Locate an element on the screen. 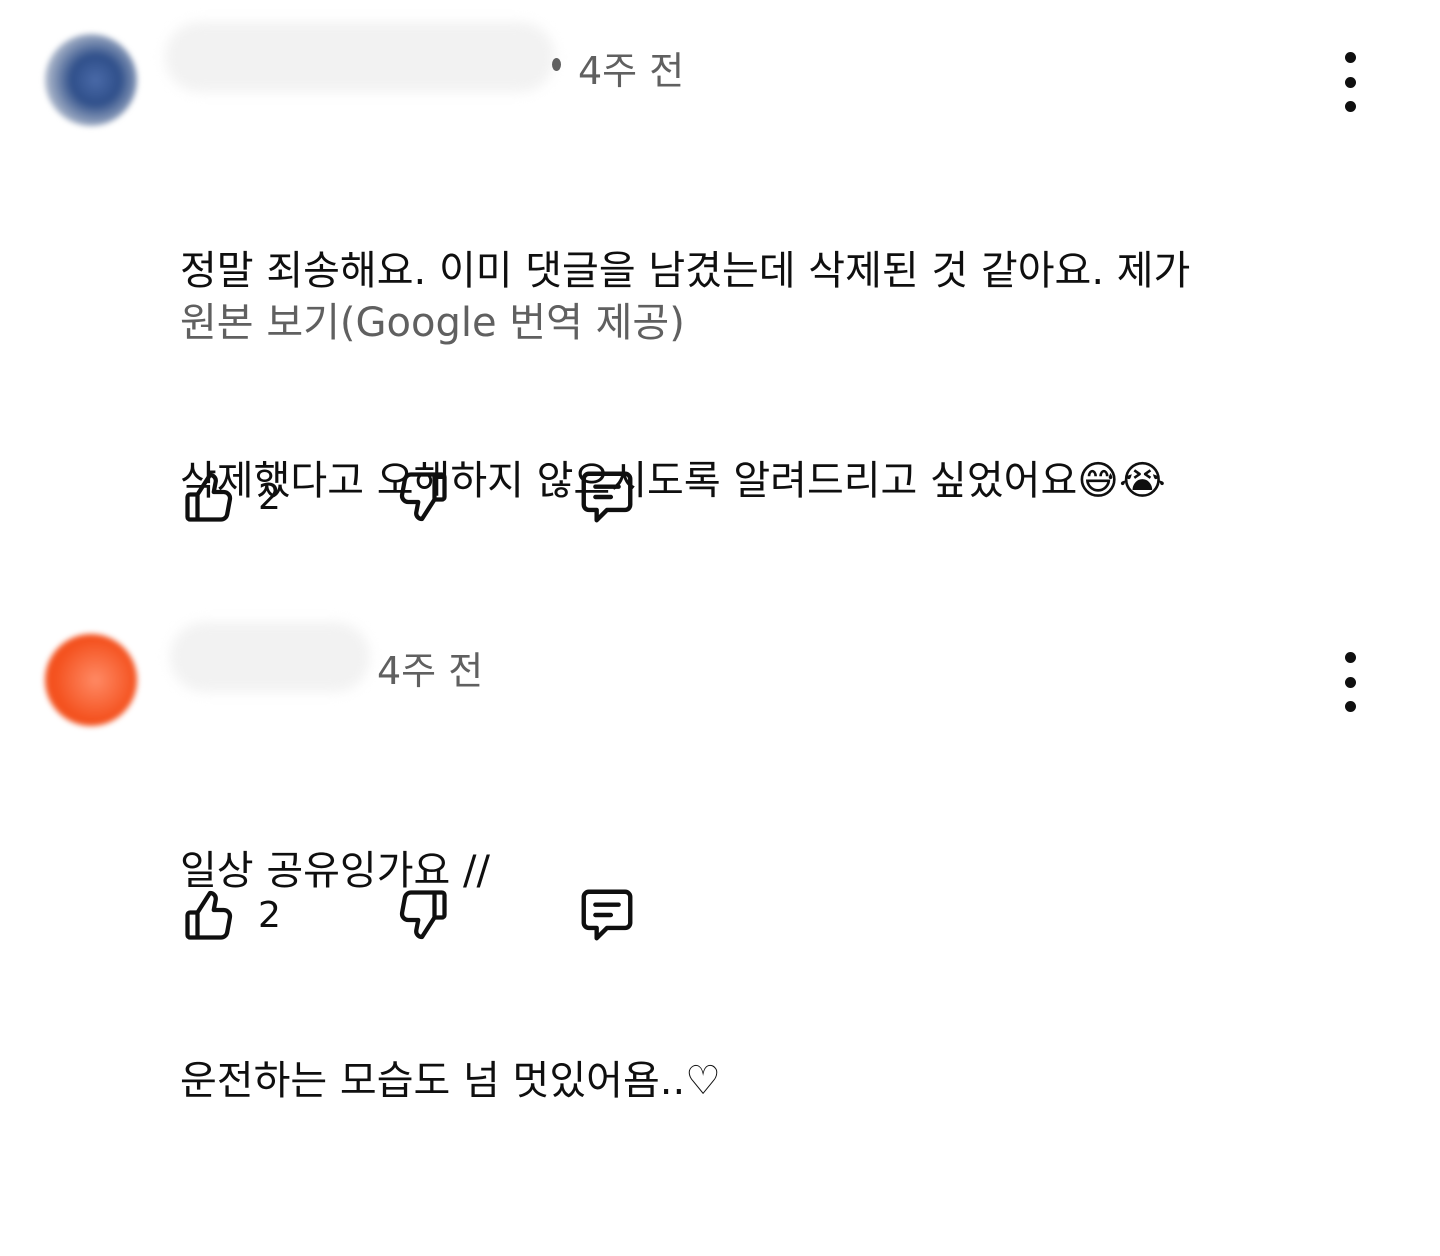 Image resolution: width=1440 pixels, height=1256 pixels. show-original-link: 원본 보기(Google 번역 제공) is located at coordinates (432, 319).